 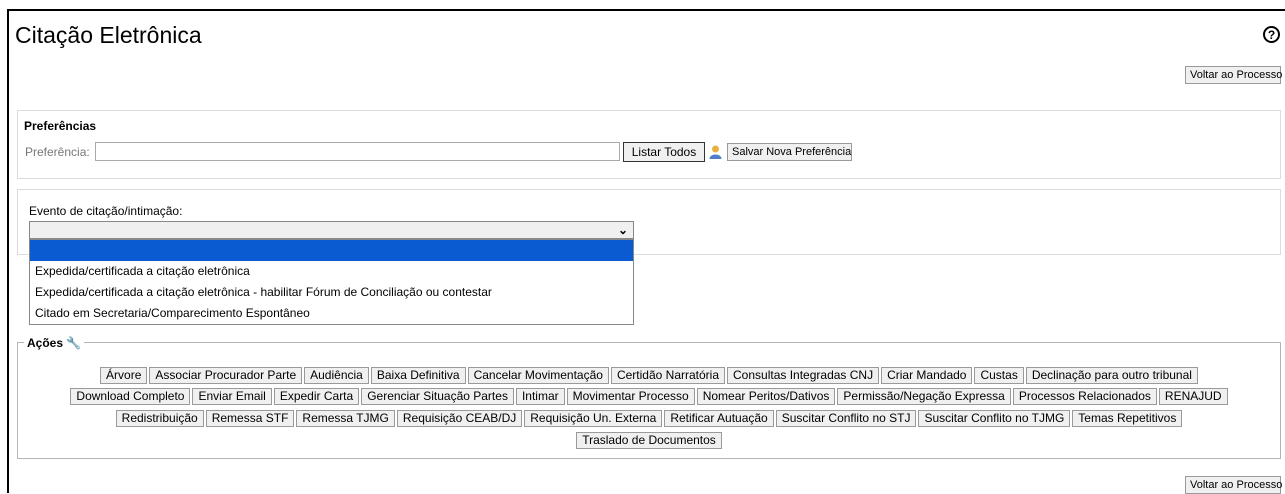 What do you see at coordinates (664, 152) in the screenshot?
I see `listar-todos-button: Listar Todos` at bounding box center [664, 152].